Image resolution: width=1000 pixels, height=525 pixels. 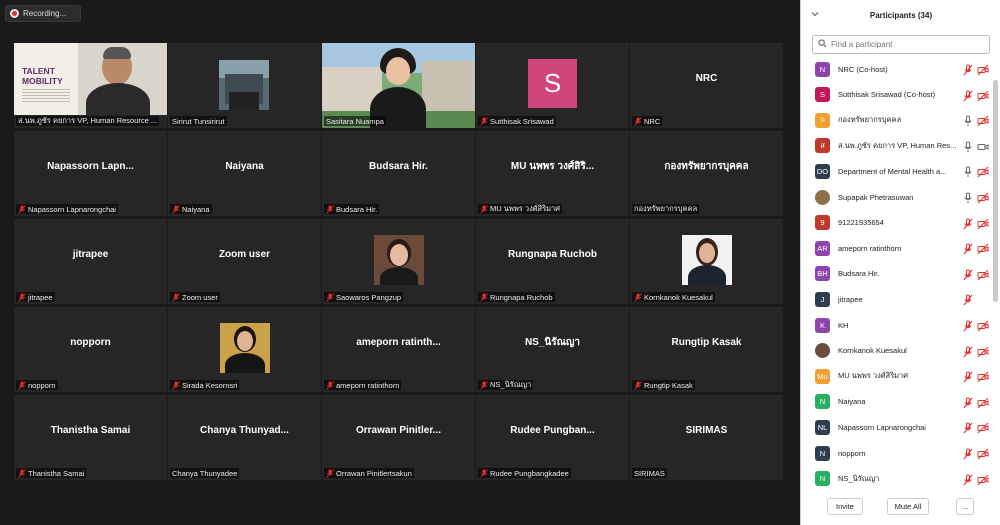 What do you see at coordinates (903, 223) in the screenshot?
I see `participant-row: 9 91221935654` at bounding box center [903, 223].